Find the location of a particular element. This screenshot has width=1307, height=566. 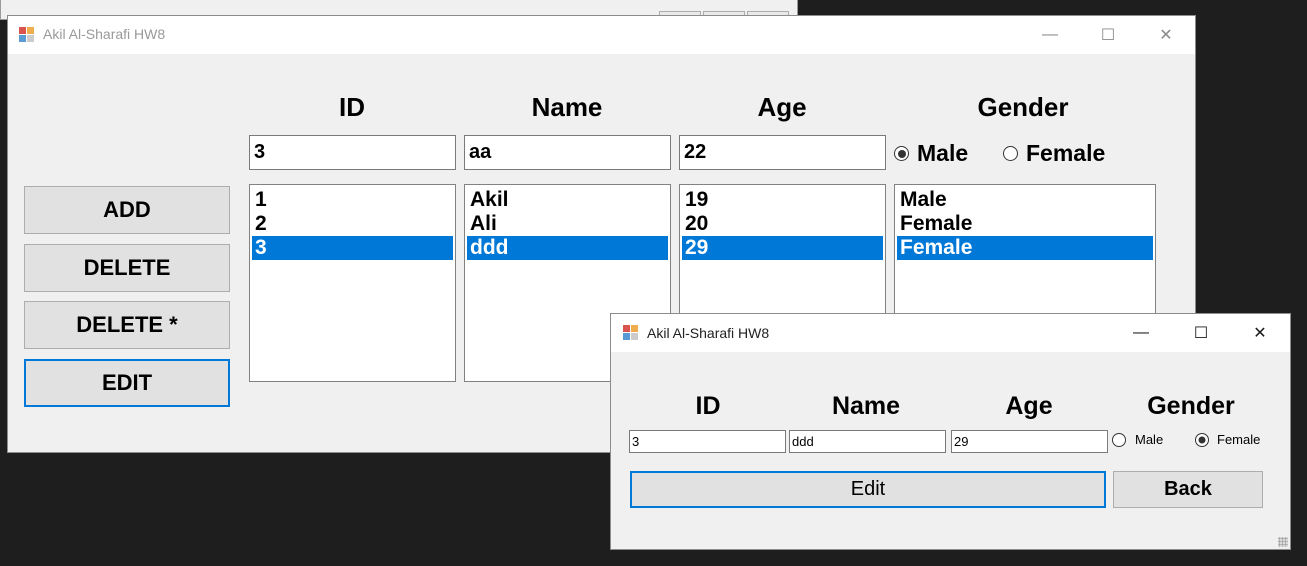

edit-button: EDIT is located at coordinates (127, 383).